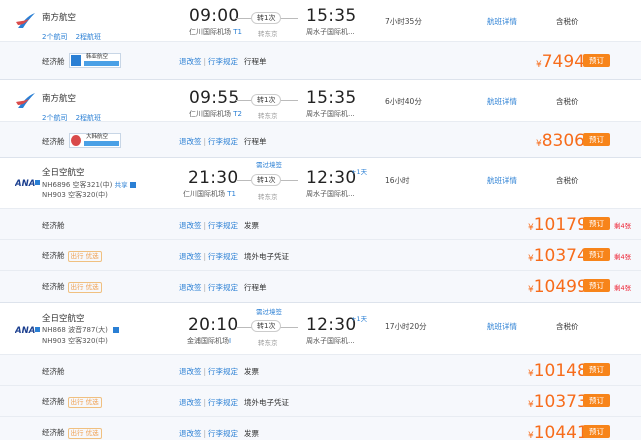  Describe the element at coordinates (320, 255) in the screenshot. I see `fare-row: 经济舱 出行 优选 退改签 | 行李规定 境外电子凭证 ¥10374 预订 剩4张` at that location.